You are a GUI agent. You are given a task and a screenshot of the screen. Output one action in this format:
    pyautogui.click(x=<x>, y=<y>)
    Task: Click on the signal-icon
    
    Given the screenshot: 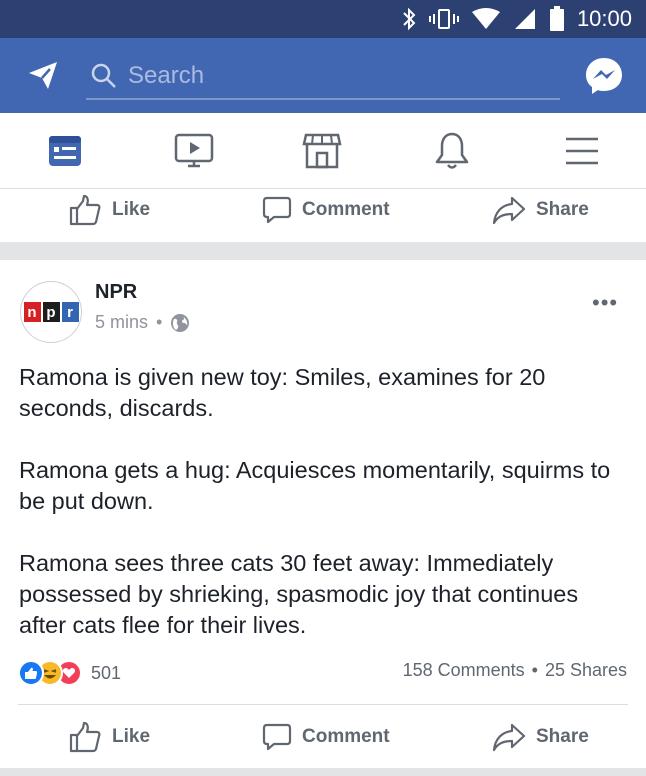 What is the action you would take?
    pyautogui.click(x=524, y=19)
    